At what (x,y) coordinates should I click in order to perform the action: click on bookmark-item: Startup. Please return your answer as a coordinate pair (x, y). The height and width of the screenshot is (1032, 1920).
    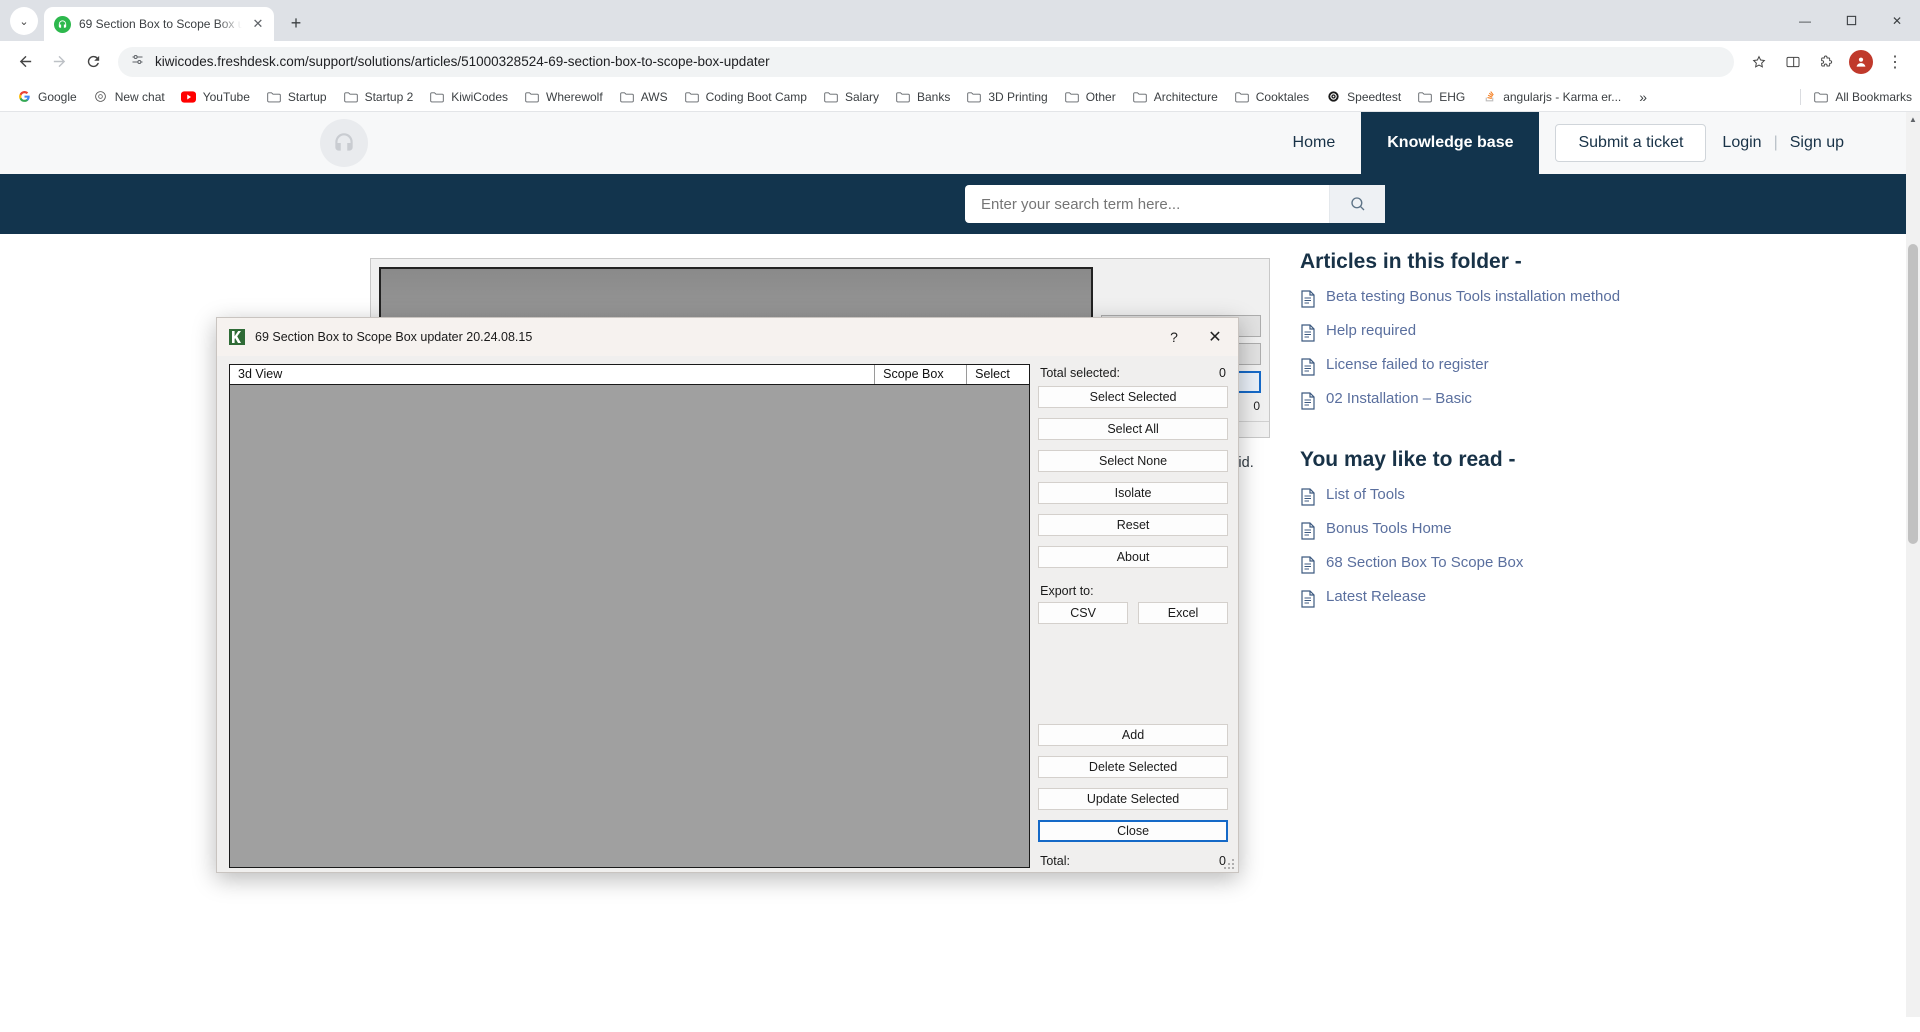
    Looking at the image, I should click on (296, 97).